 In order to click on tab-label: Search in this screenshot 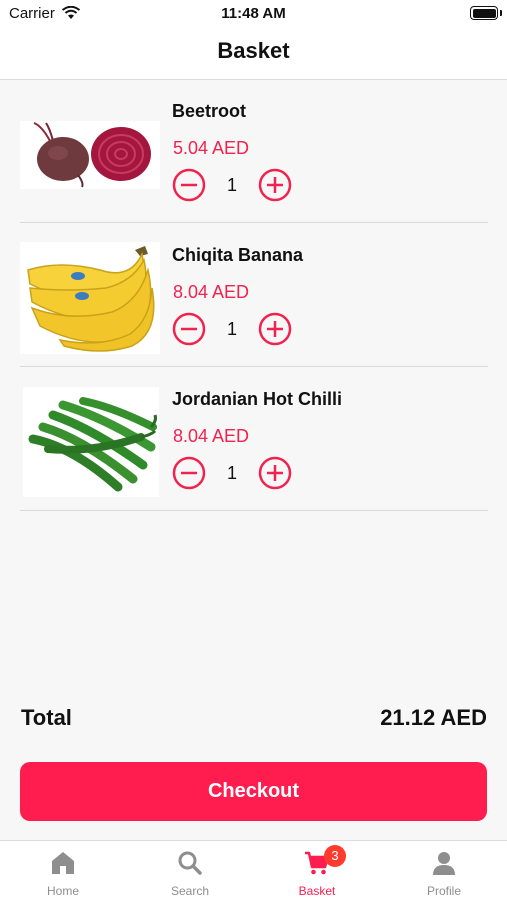, I will do `click(190, 891)`.